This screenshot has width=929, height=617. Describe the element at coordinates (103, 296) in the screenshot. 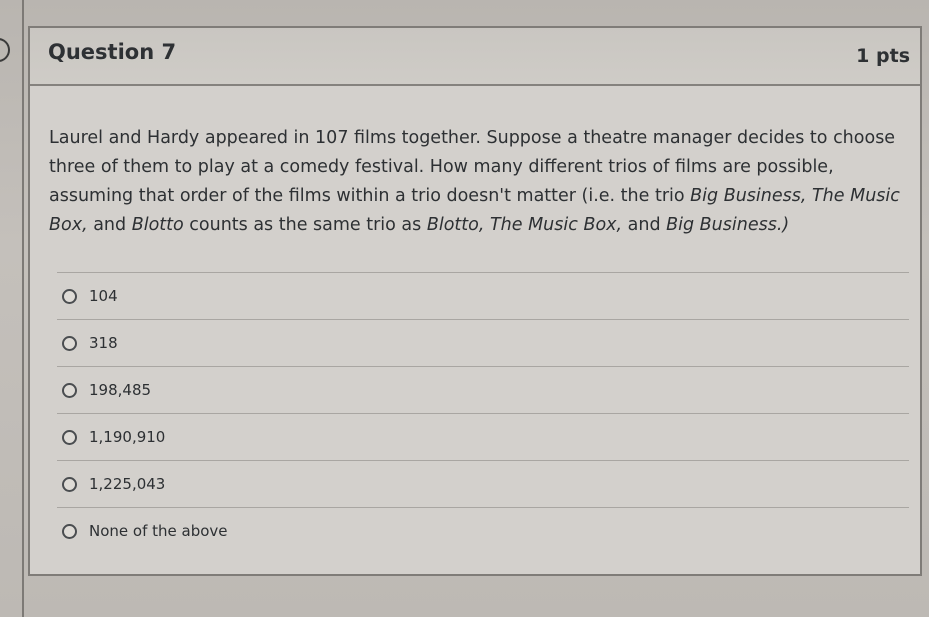

I see `answer-label: 104` at that location.